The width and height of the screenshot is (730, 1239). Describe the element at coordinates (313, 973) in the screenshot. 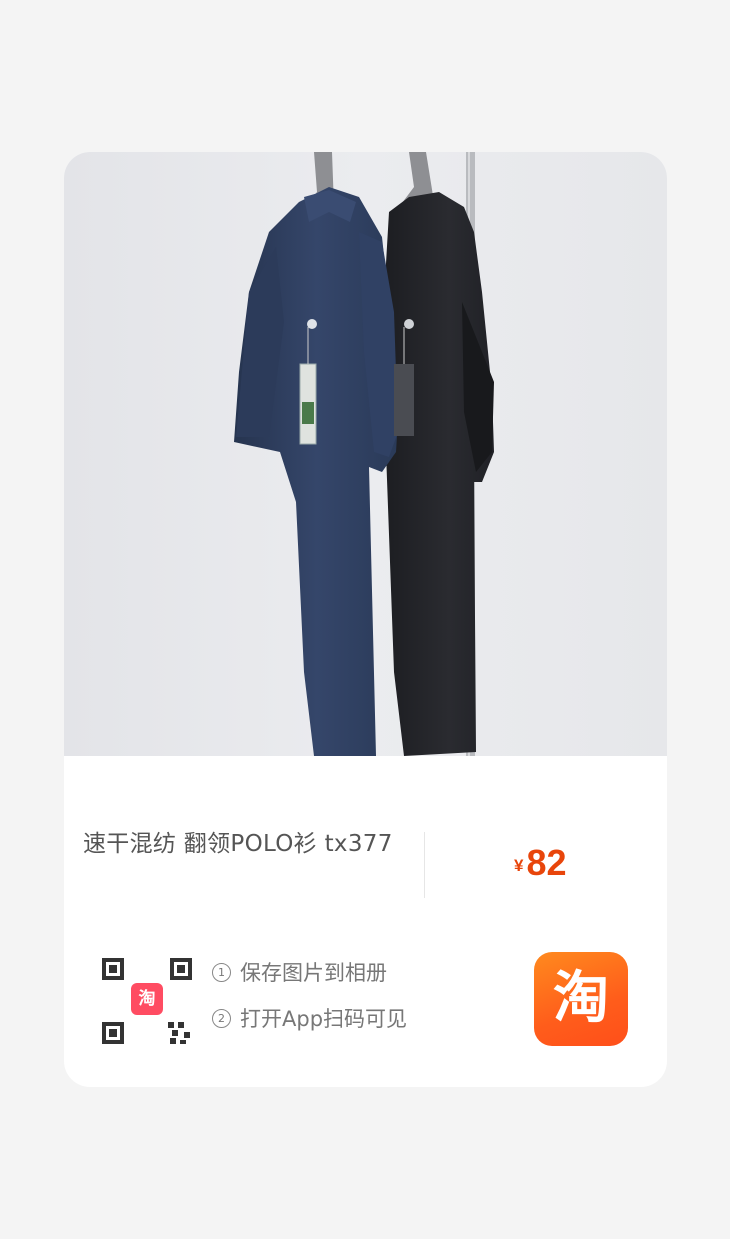

I see `step-text: 保存图片到相册` at that location.